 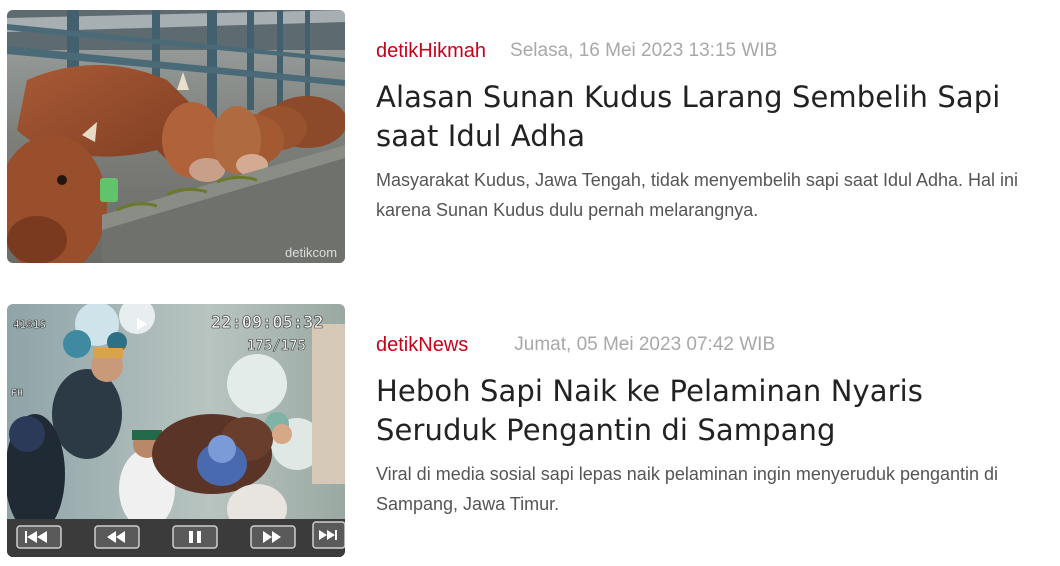 I want to click on video-osd-timestamp: 22:09:05:32, so click(x=267, y=323).